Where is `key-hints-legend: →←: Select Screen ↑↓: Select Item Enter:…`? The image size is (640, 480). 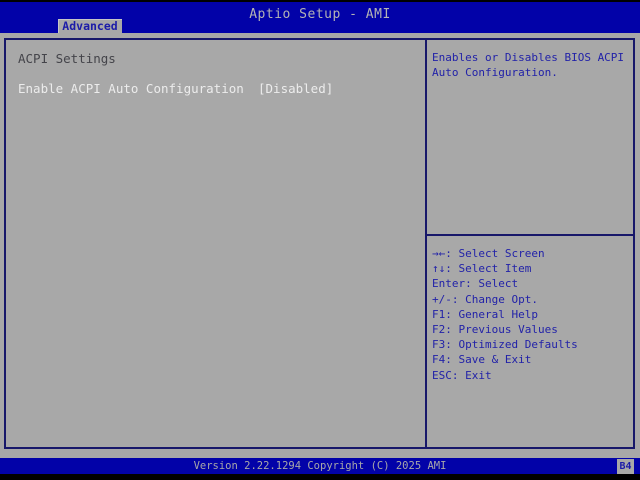 key-hints-legend: →←: Select Screen ↑↓: Select Item Enter:… is located at coordinates (531, 314).